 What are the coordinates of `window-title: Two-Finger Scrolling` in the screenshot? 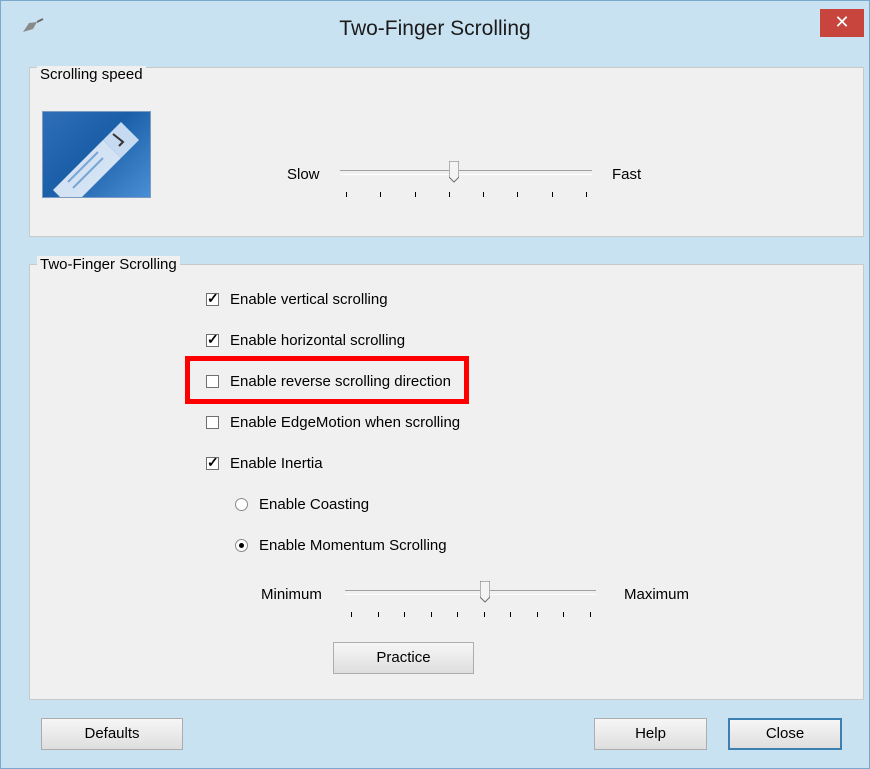 It's located at (435, 28).